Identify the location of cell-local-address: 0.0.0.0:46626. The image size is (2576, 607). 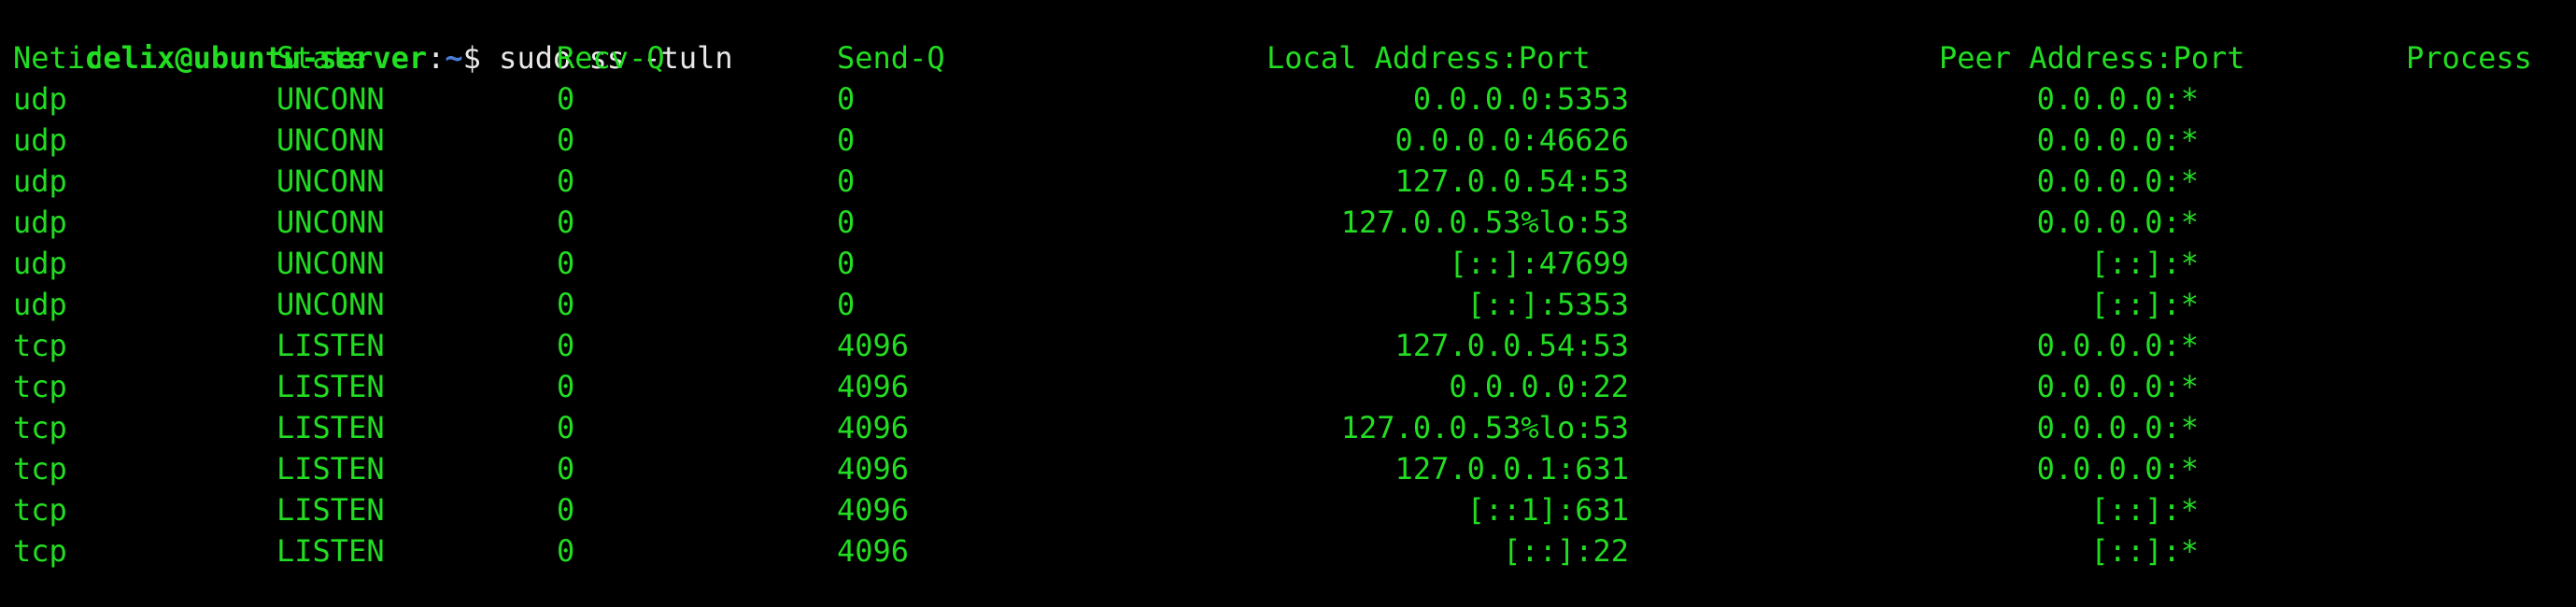
(1511, 140).